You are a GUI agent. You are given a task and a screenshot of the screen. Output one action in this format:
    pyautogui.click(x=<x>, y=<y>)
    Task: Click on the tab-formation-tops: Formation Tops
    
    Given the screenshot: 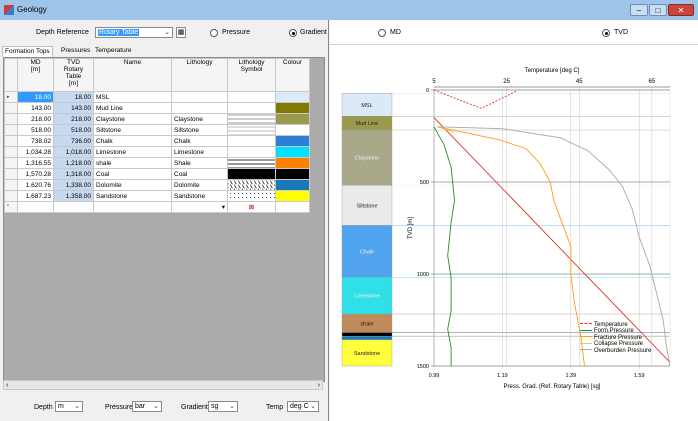 What is the action you would take?
    pyautogui.click(x=27, y=51)
    